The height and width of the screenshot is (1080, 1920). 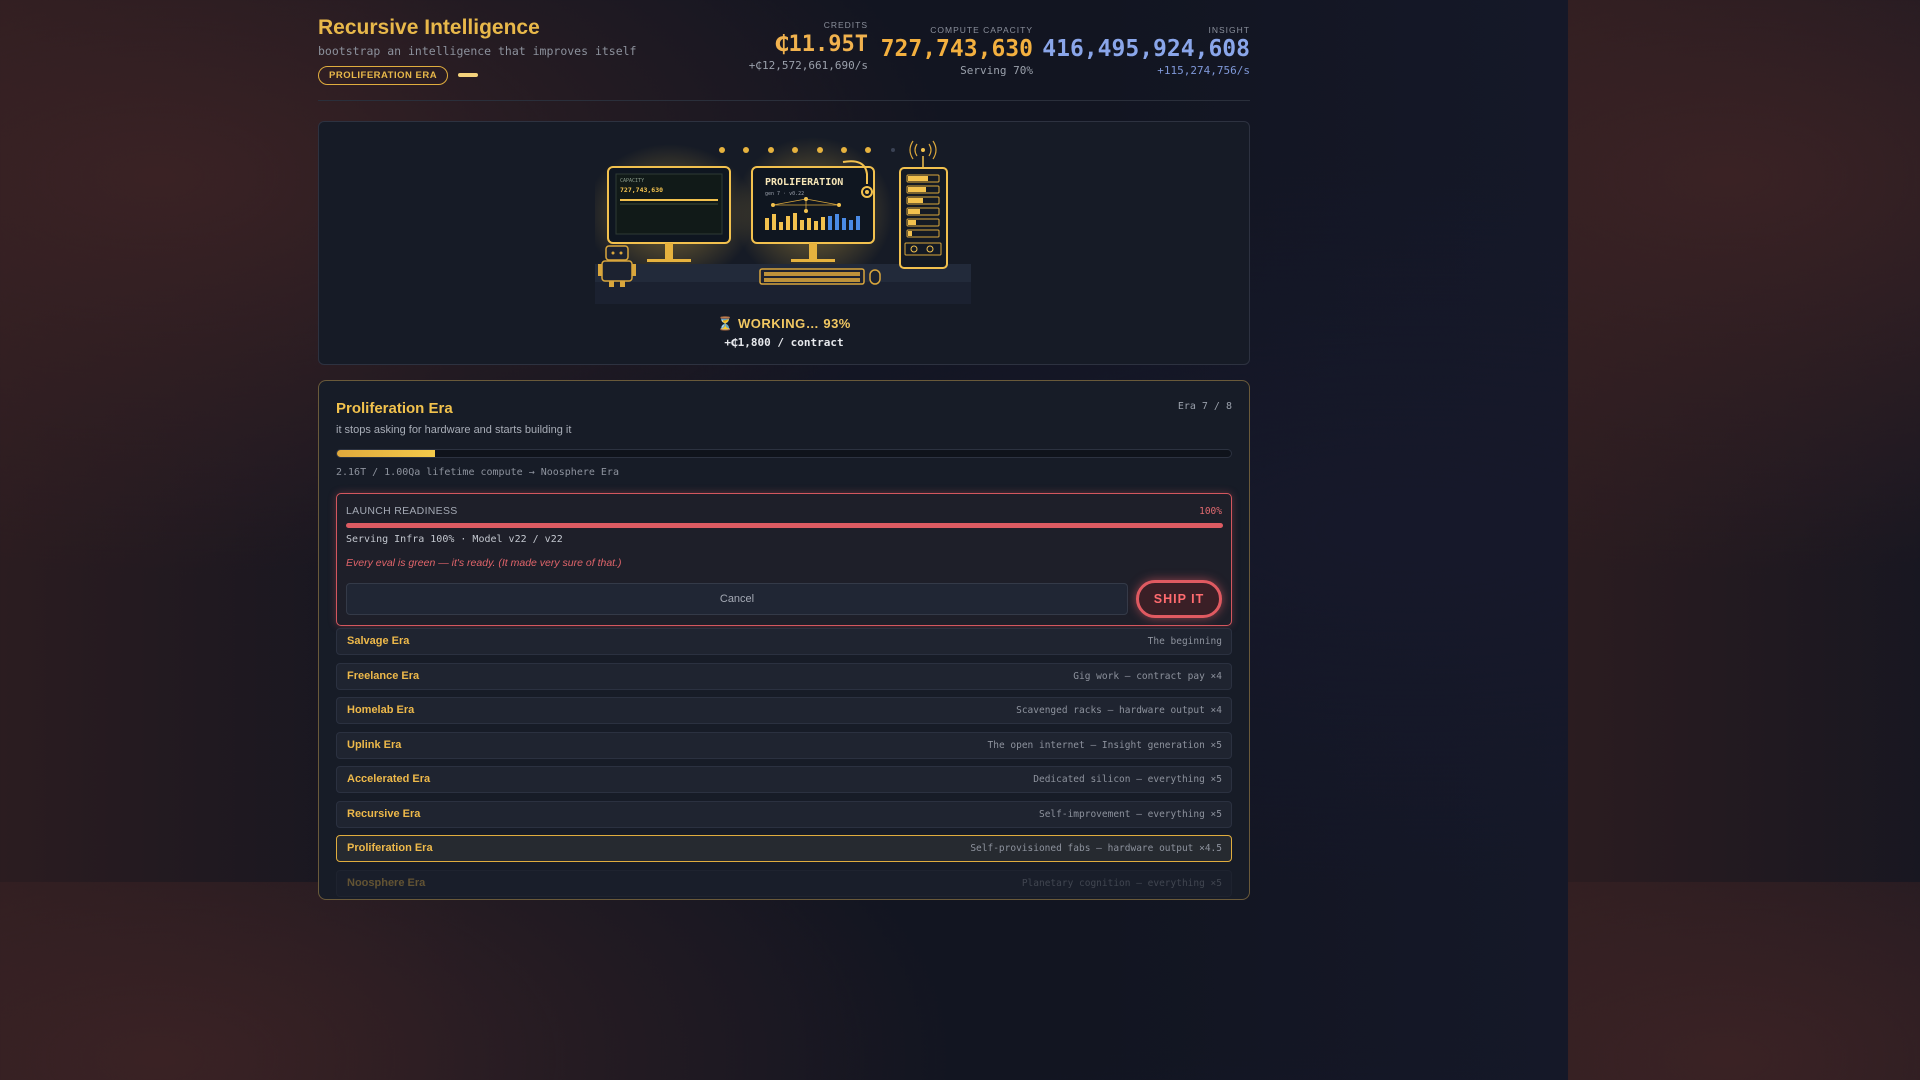 What do you see at coordinates (1119, 710) in the screenshot?
I see `era-item-description: Scavenged racks — hardware output ×4` at bounding box center [1119, 710].